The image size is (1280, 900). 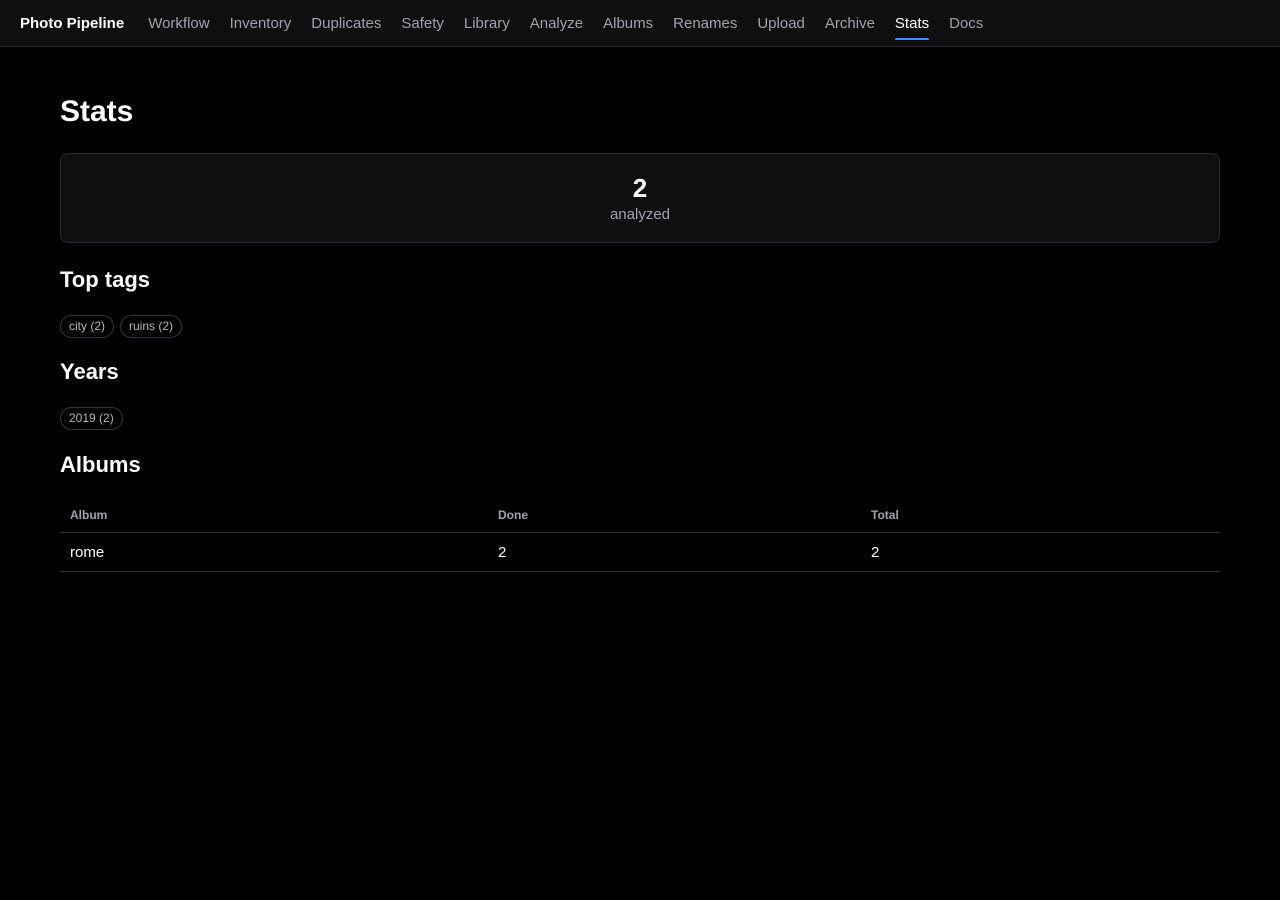 What do you see at coordinates (346, 23) in the screenshot?
I see `nav-link-duplicates: Duplicates` at bounding box center [346, 23].